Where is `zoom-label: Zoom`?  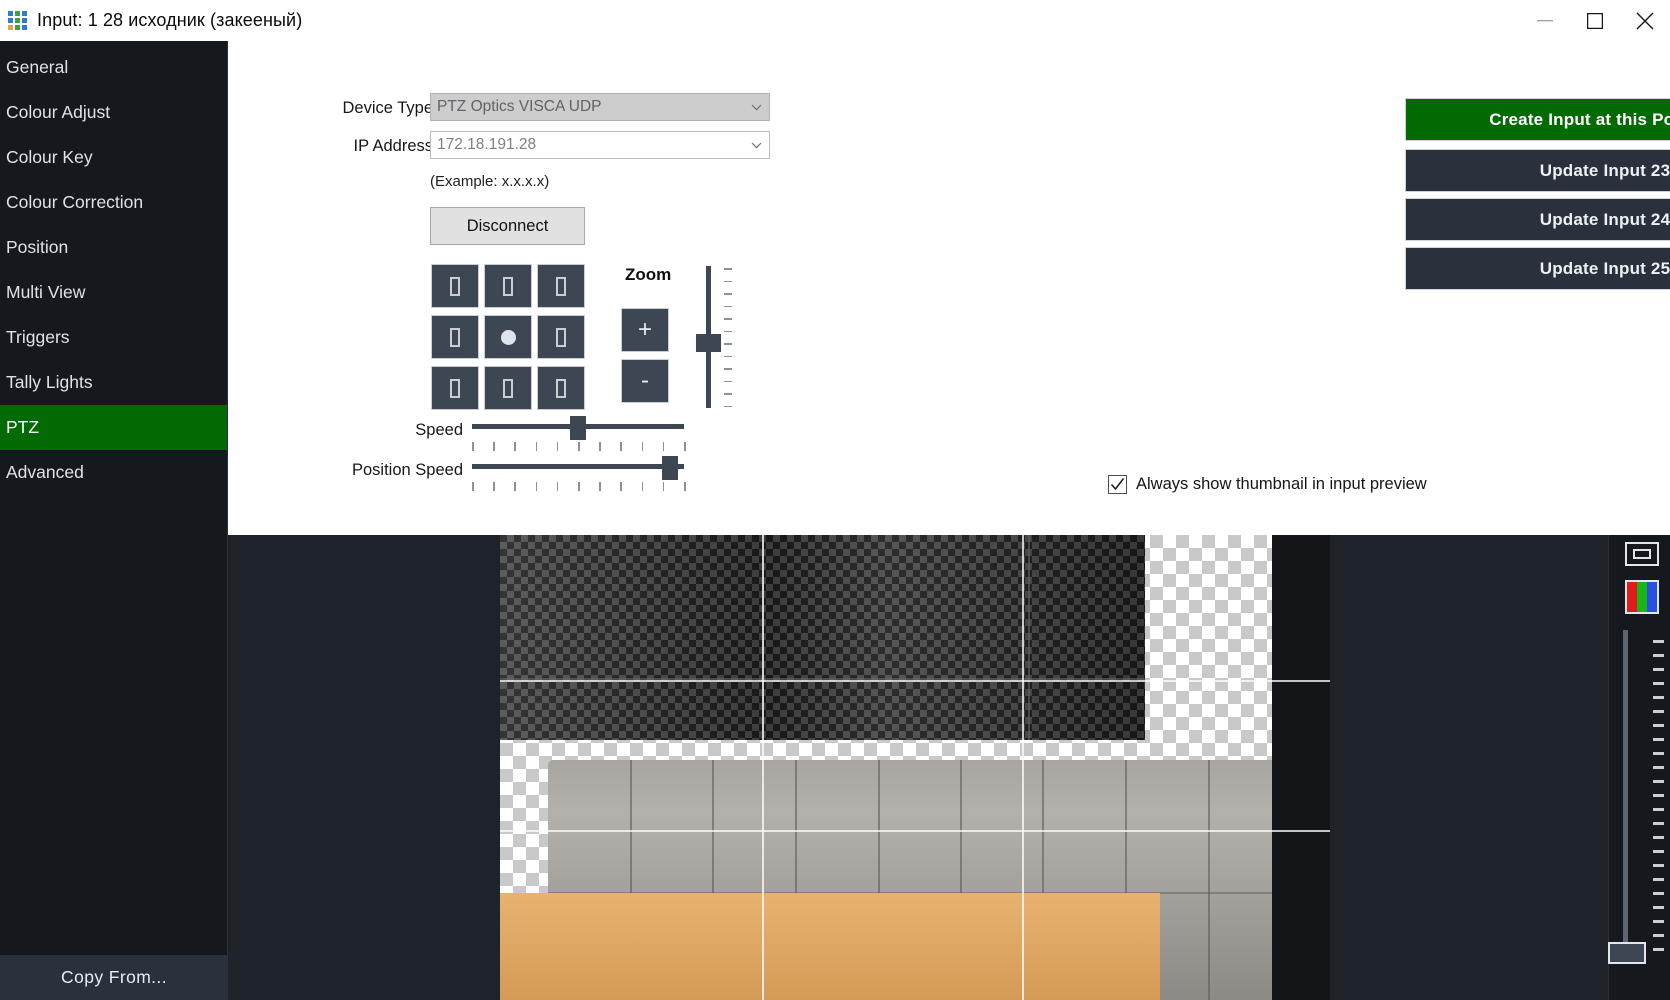
zoom-label: Zoom is located at coordinates (648, 274).